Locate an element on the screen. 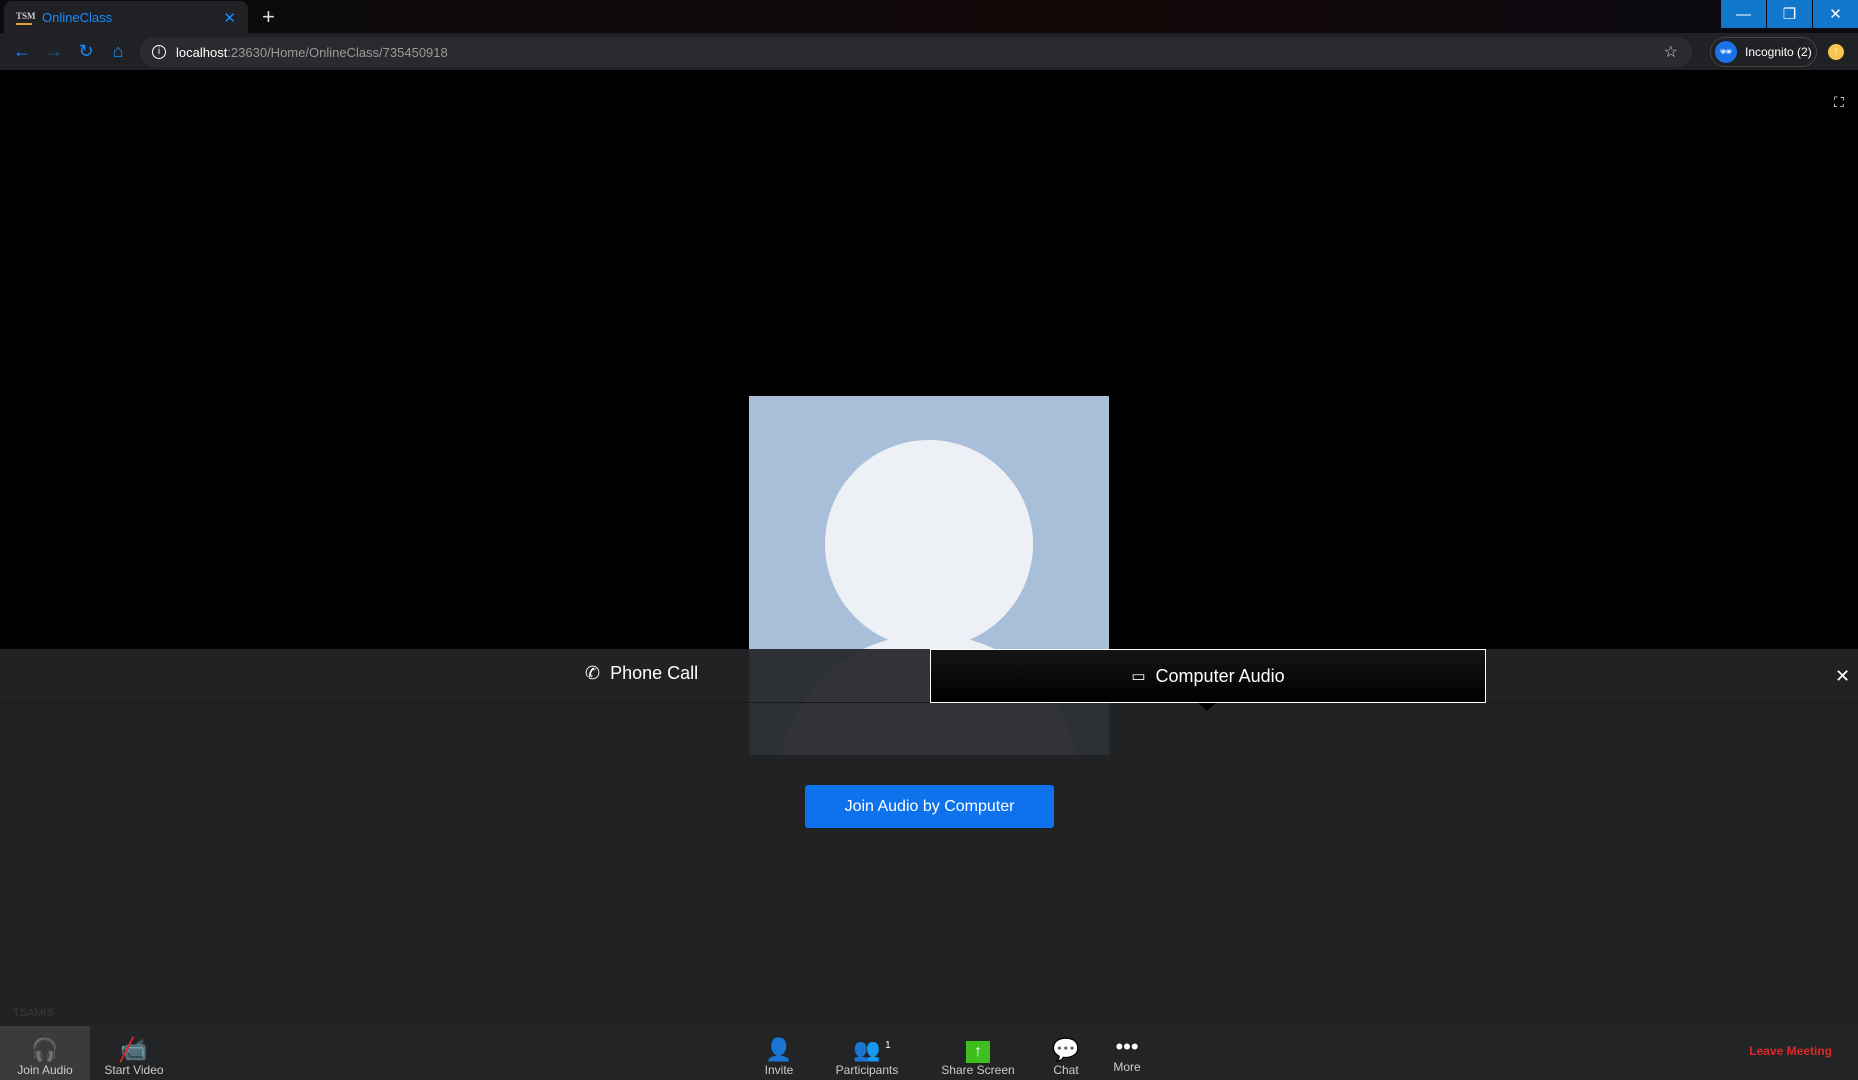 This screenshot has height=1080, width=1858. restore-button: ❐ is located at coordinates (1789, 14).